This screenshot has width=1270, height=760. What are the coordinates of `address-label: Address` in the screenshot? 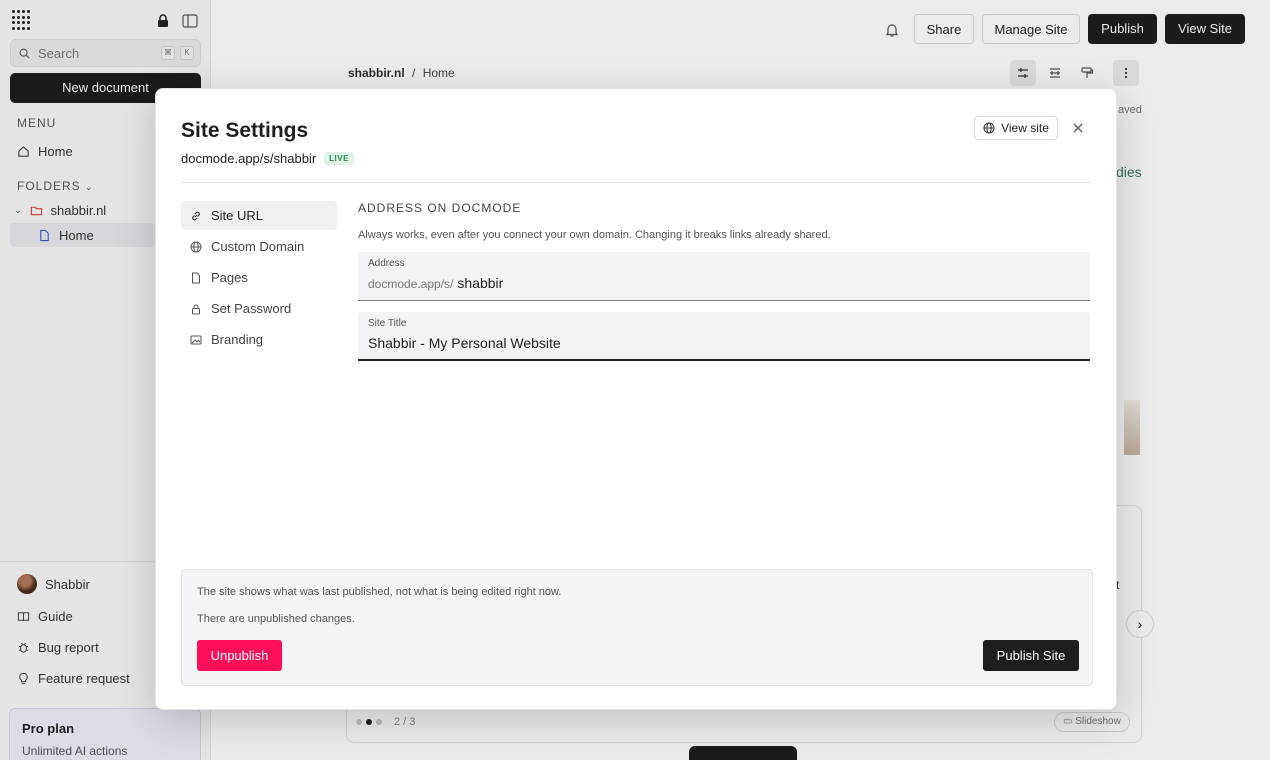 It's located at (386, 263).